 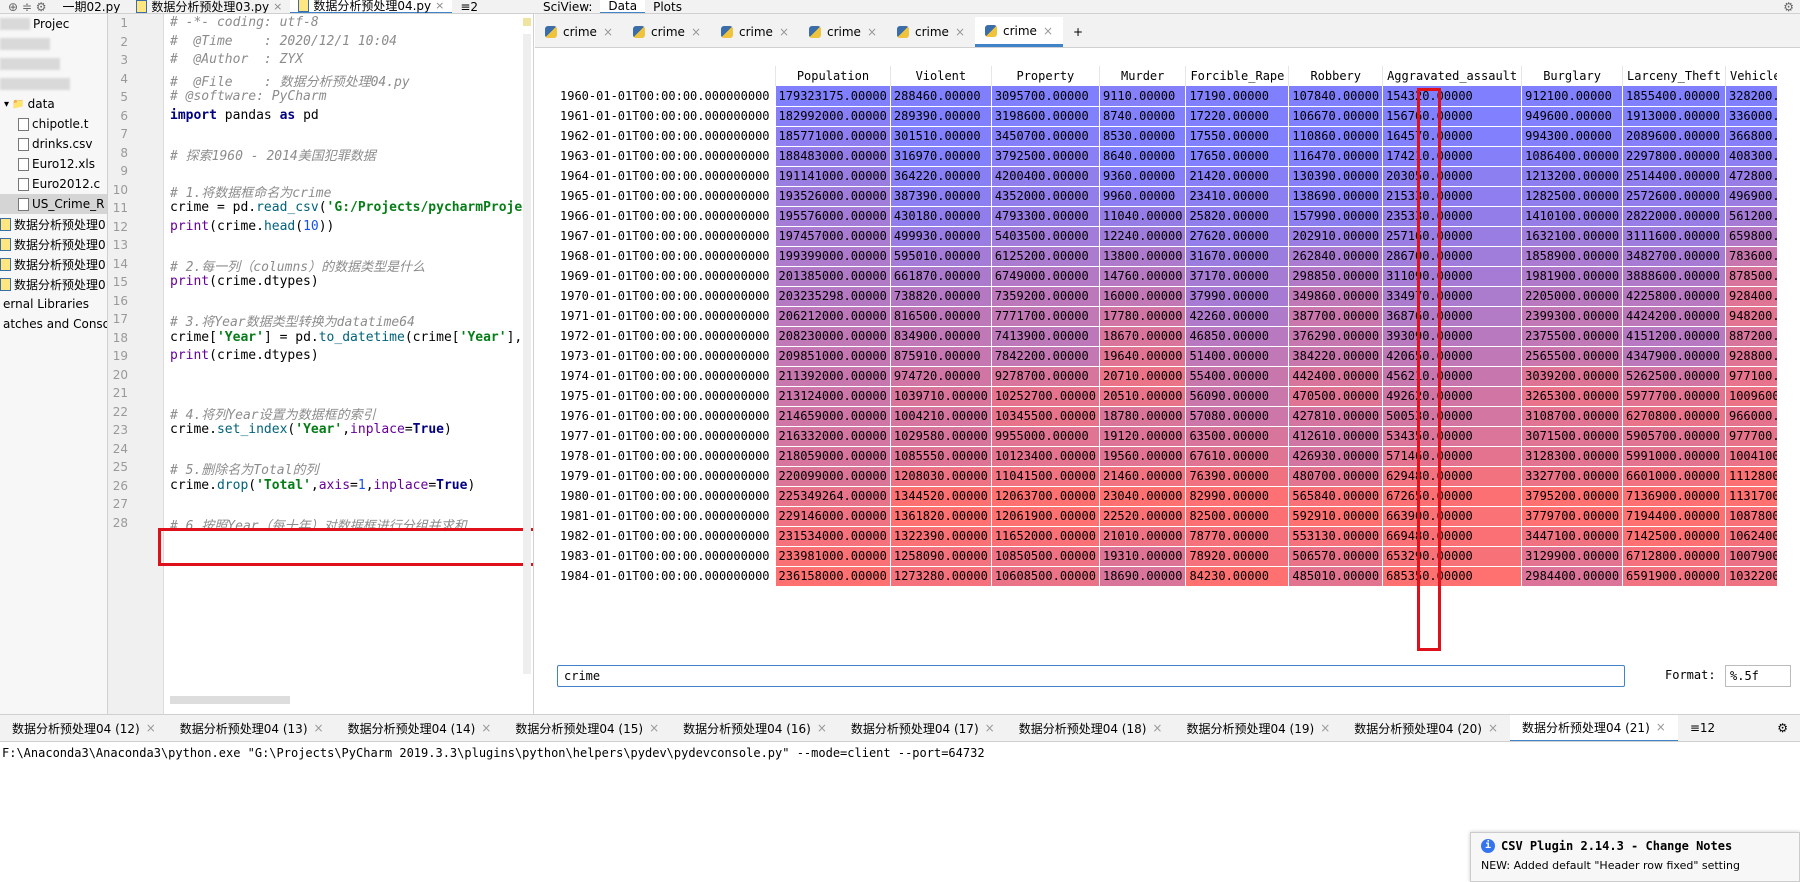 I want to click on table-cell: 6591900.00000, so click(x=1674, y=576).